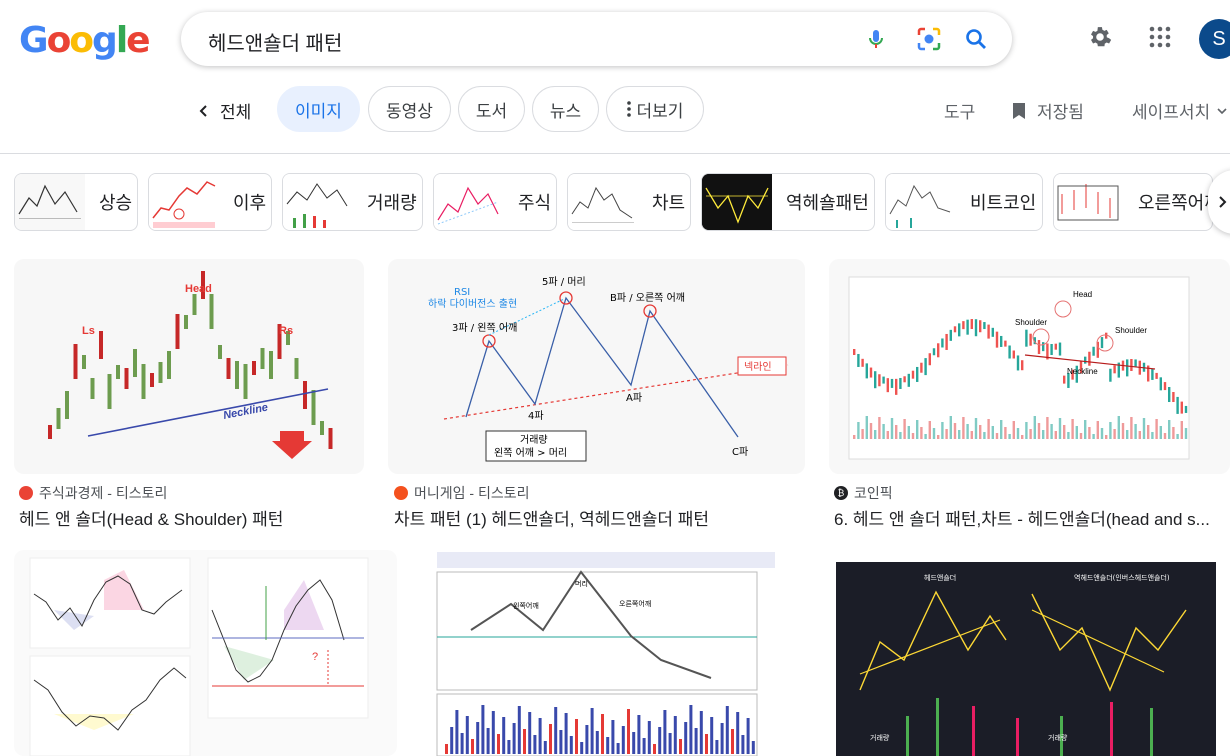 The width and height of the screenshot is (1230, 756). What do you see at coordinates (876, 39) in the screenshot?
I see `microphone-icon` at bounding box center [876, 39].